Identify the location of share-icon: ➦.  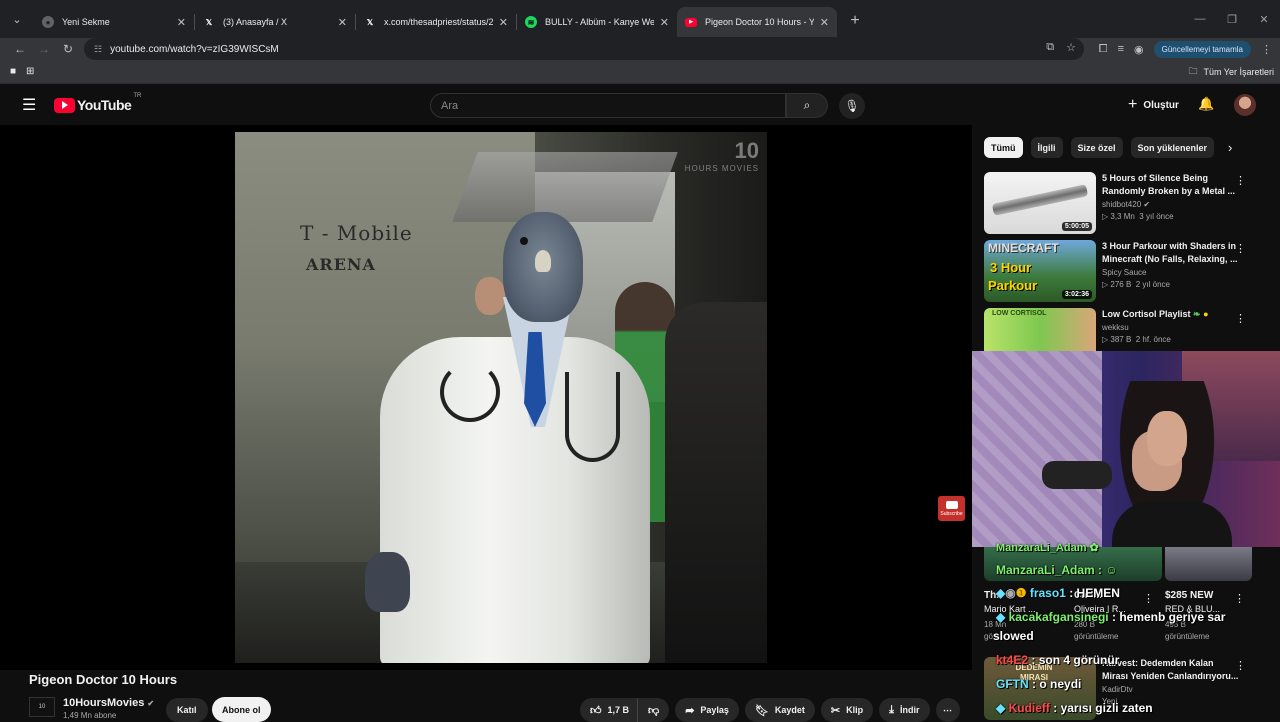
(690, 710).